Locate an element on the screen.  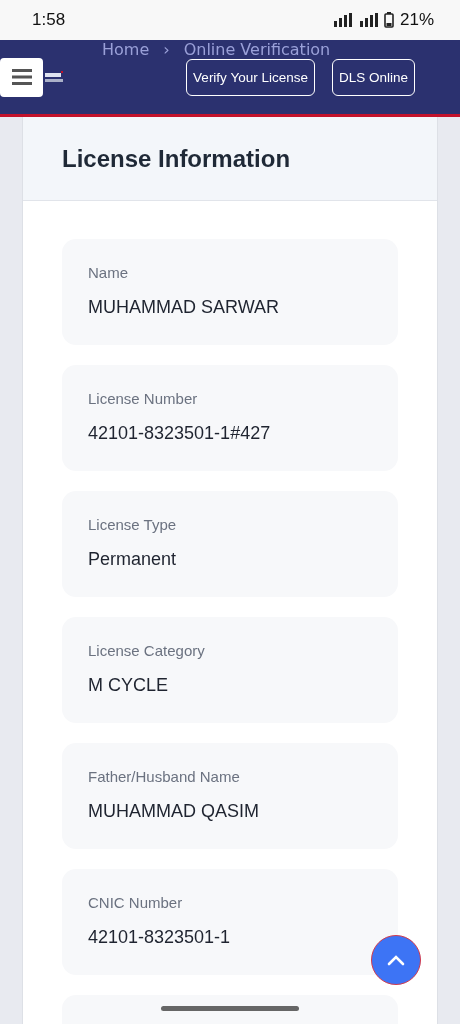
field-value: 42101-8323501-1#427 is located at coordinates (180, 433).